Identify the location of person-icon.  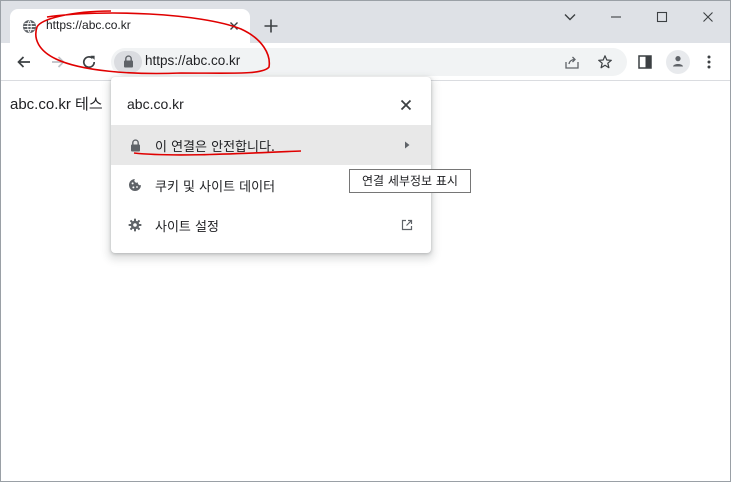
(678, 62).